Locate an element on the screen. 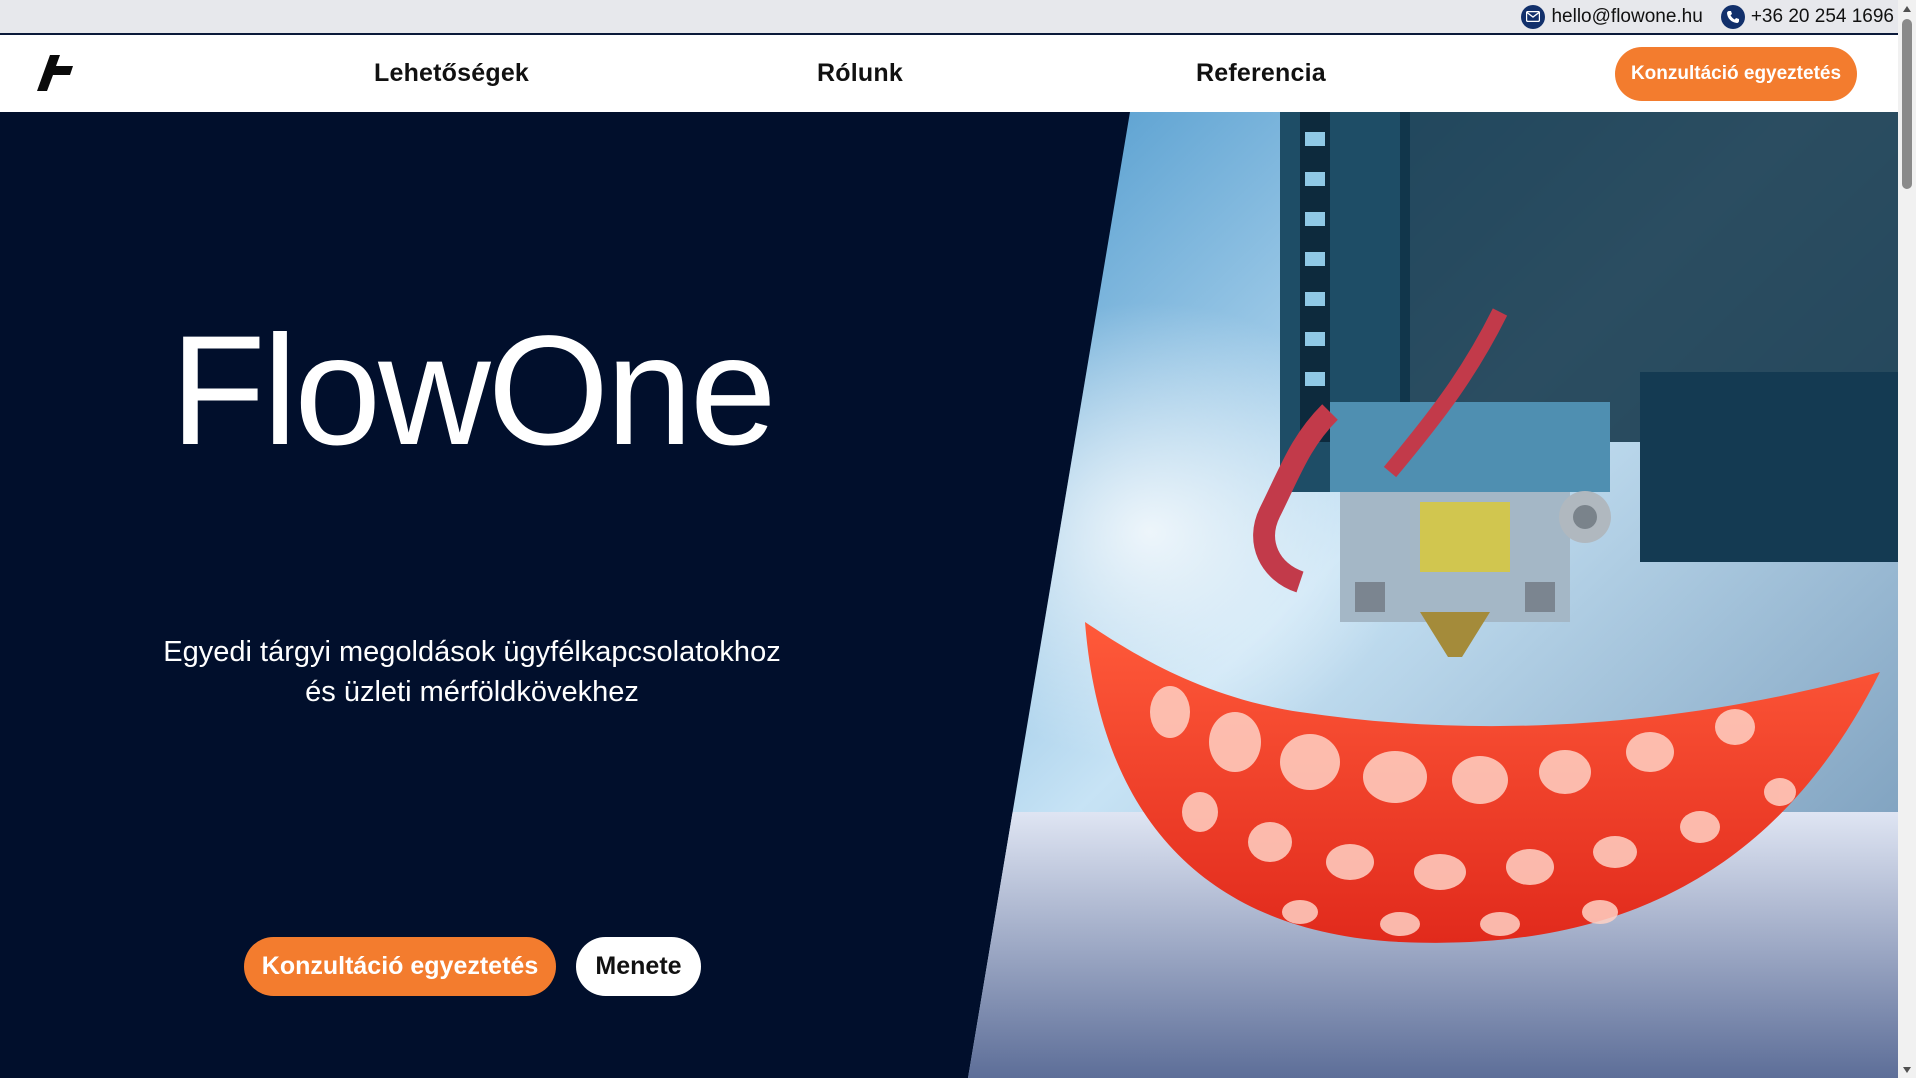 The image size is (1916, 1078). scroll-thumb is located at coordinates (1907, 104).